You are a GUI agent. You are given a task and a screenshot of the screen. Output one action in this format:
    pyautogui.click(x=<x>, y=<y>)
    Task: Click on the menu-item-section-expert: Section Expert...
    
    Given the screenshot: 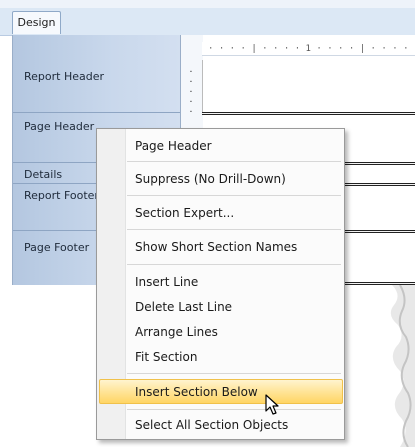 What is the action you would take?
    pyautogui.click(x=234, y=213)
    